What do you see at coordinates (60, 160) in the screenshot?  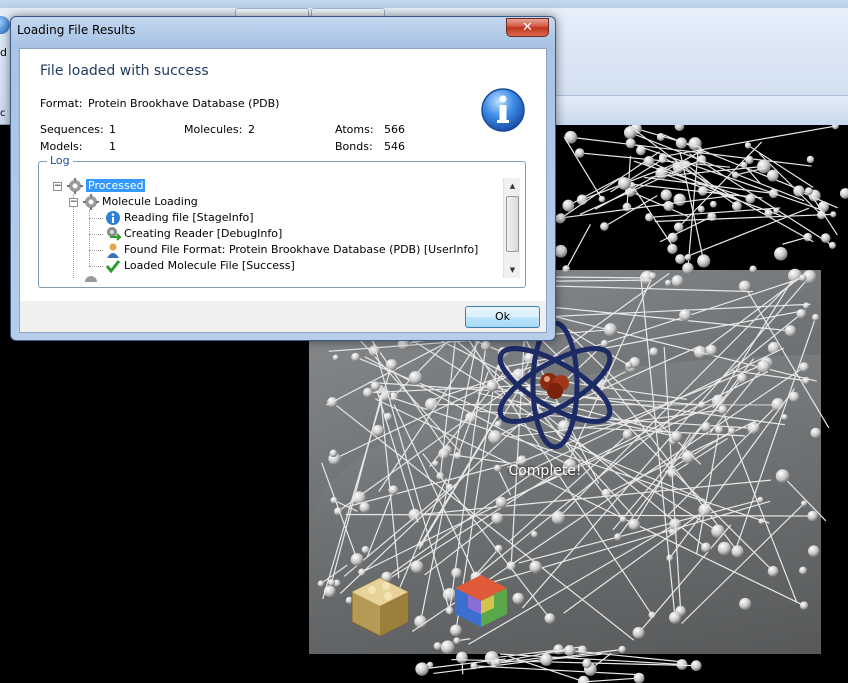 I see `log-legend: Log` at bounding box center [60, 160].